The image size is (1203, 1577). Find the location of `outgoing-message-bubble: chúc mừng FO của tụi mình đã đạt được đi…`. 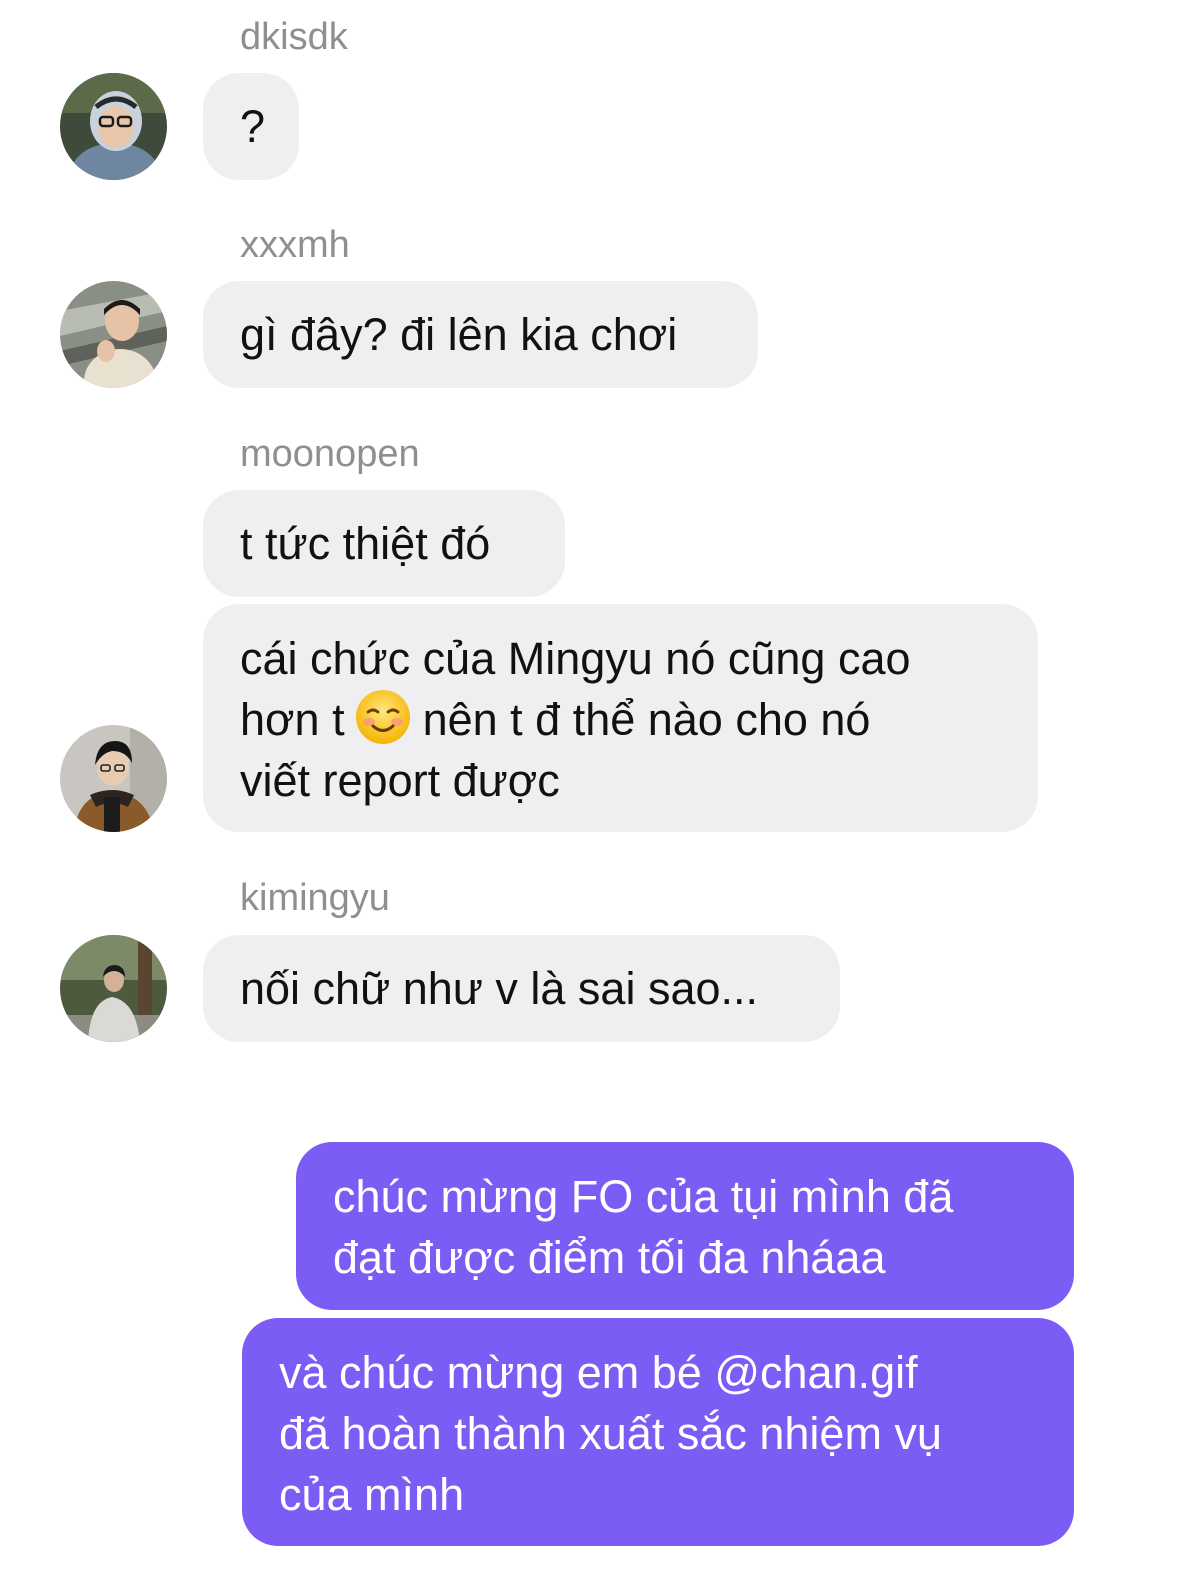

outgoing-message-bubble: chúc mừng FO của tụi mình đã đạt được đi… is located at coordinates (685, 1226).